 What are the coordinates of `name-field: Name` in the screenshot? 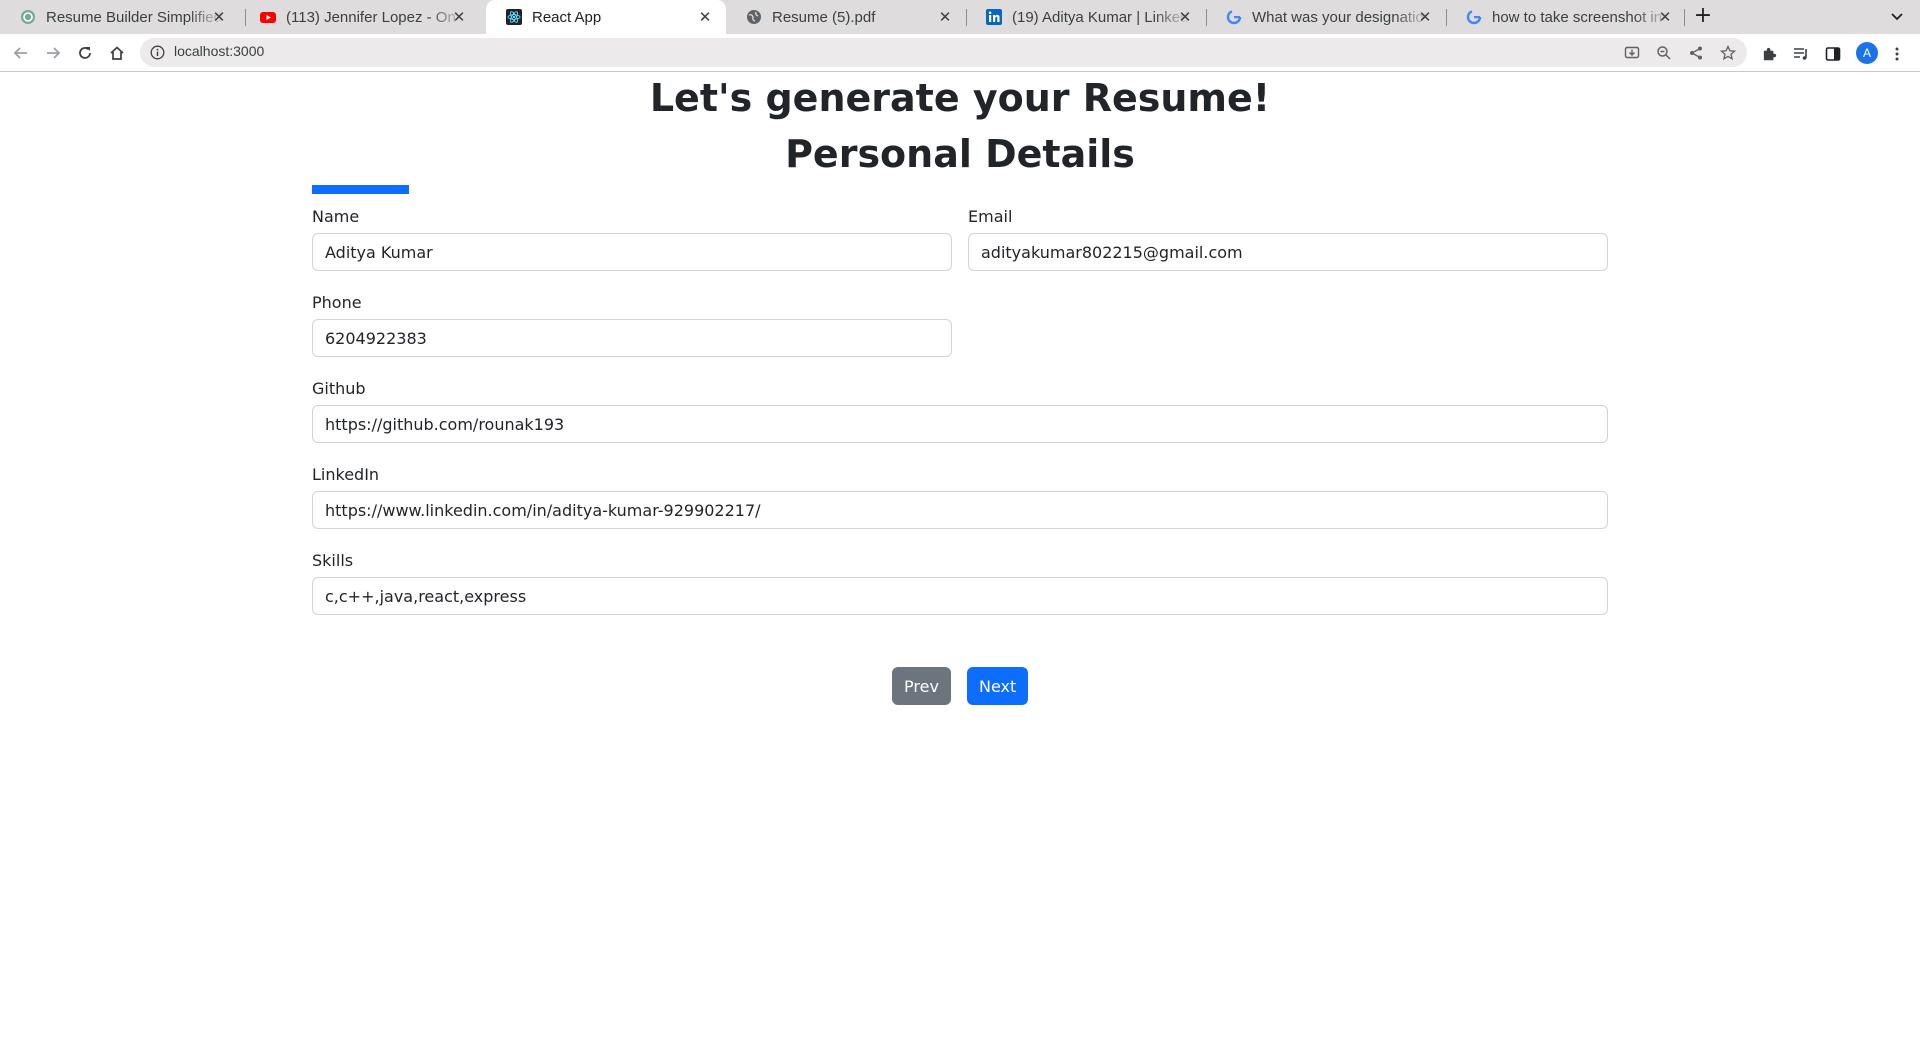 It's located at (632, 239).